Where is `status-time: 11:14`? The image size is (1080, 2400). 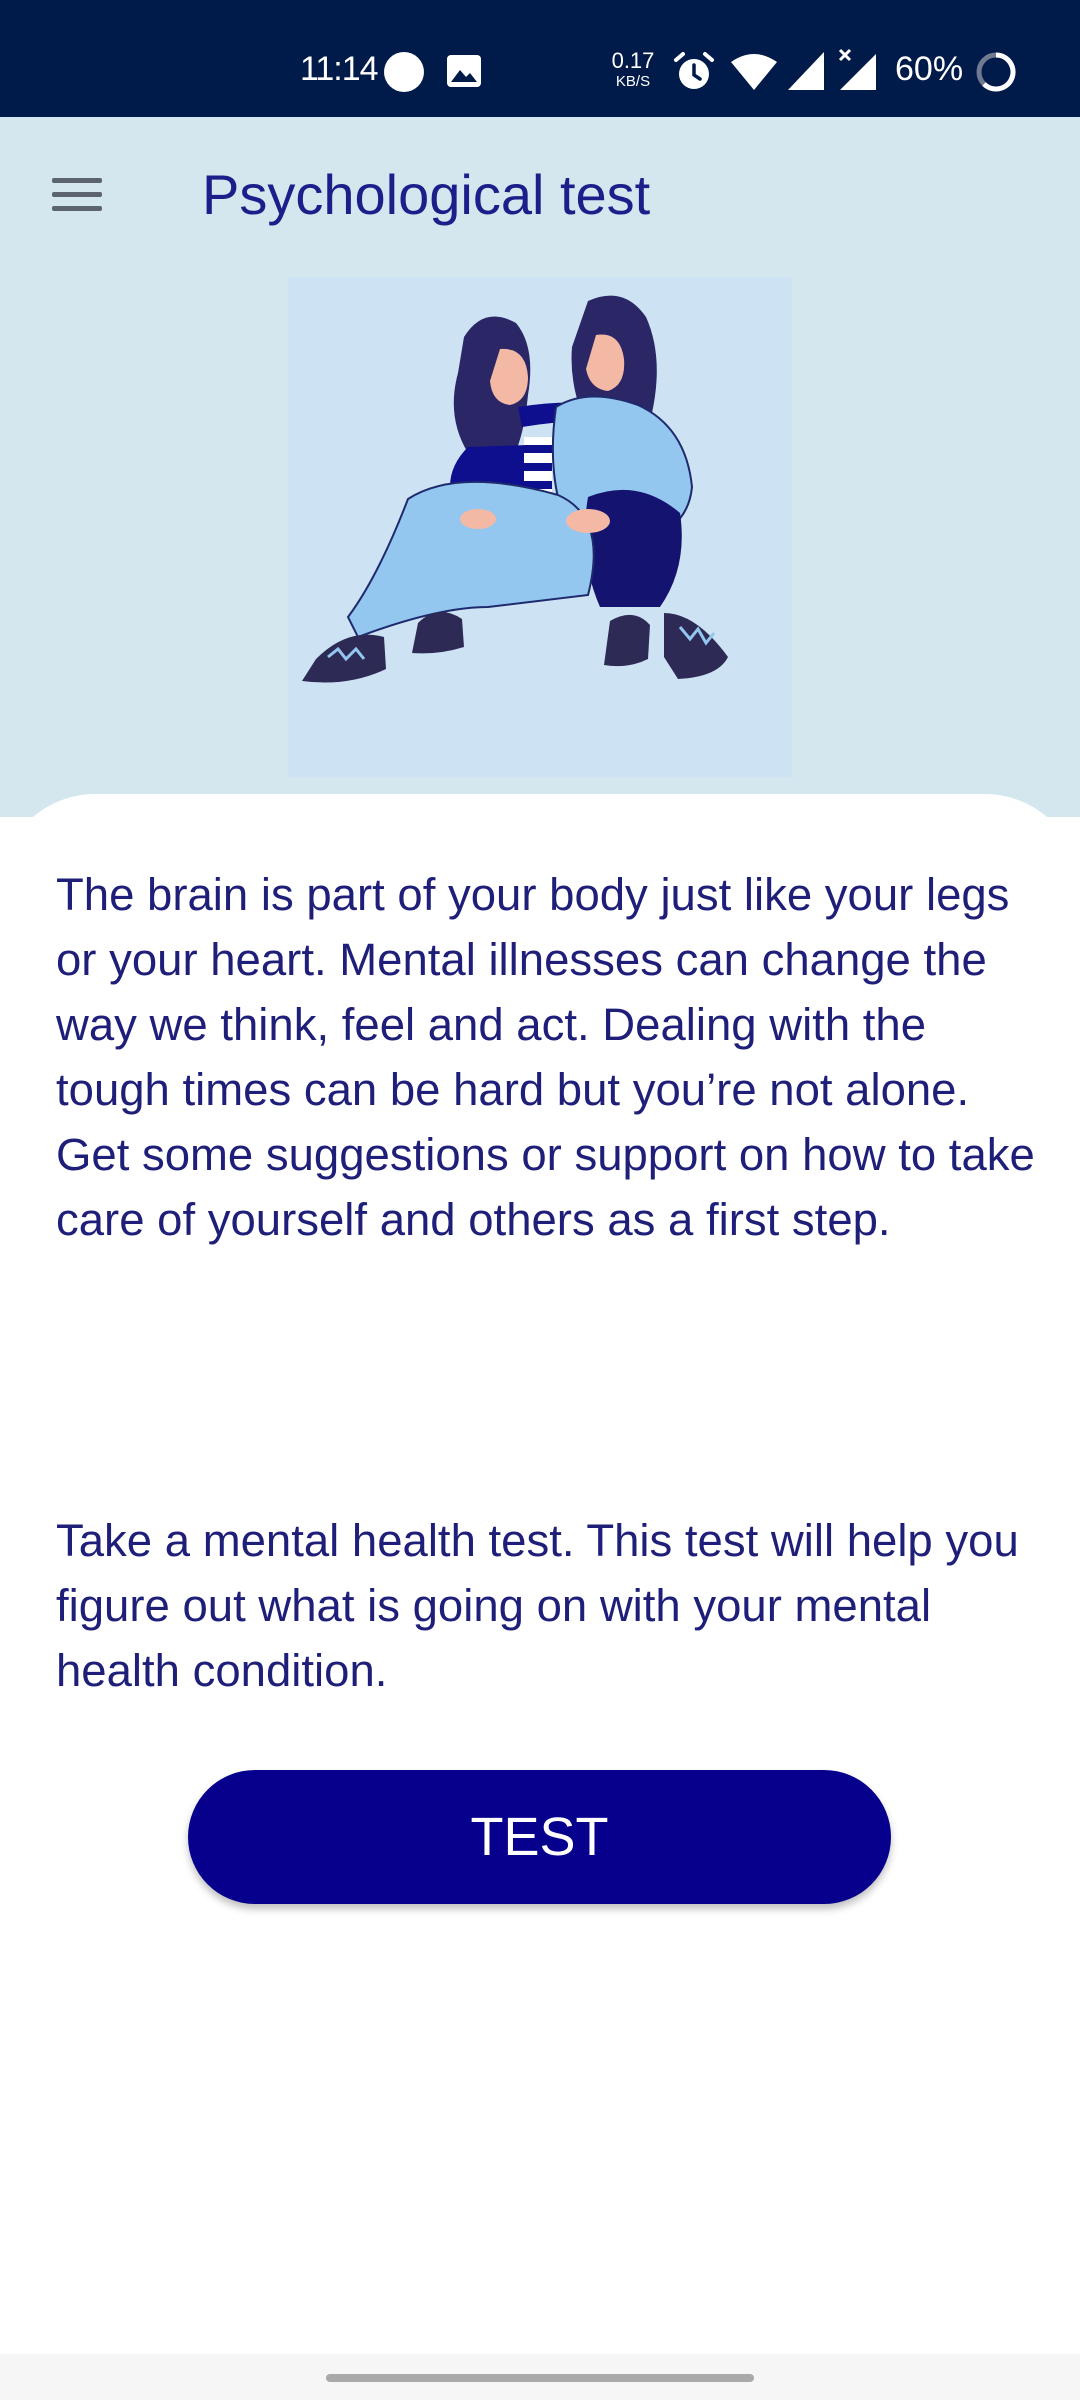 status-time: 11:14 is located at coordinates (339, 69).